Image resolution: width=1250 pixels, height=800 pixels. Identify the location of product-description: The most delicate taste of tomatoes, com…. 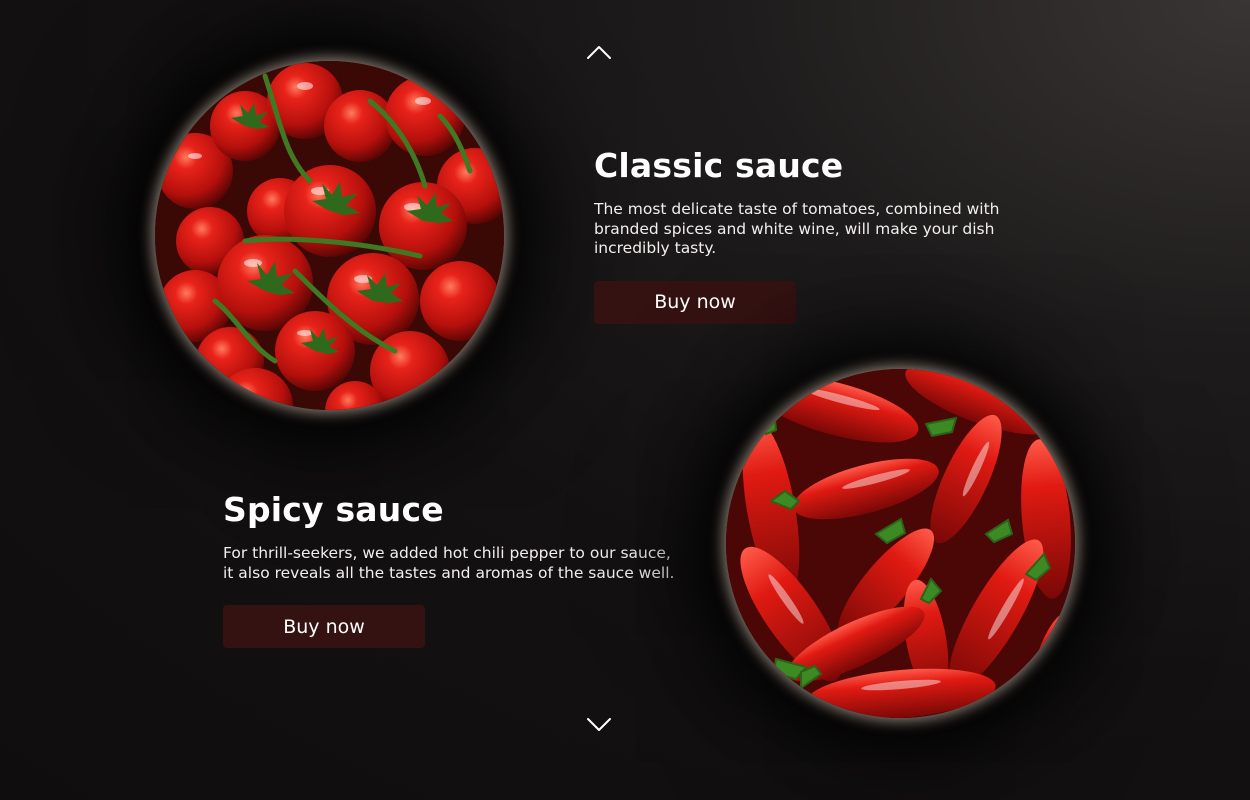
(797, 228).